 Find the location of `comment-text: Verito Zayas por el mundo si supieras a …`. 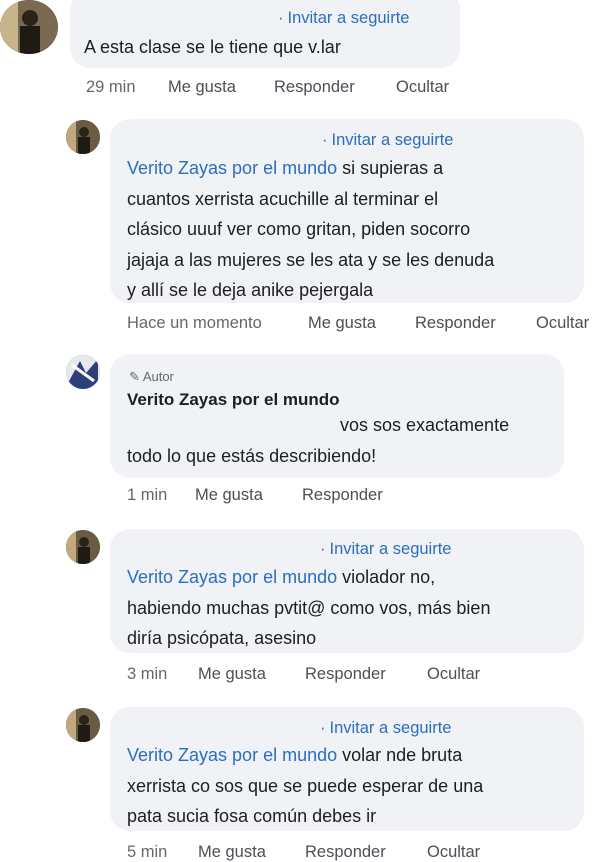

comment-text: Verito Zayas por el mundo si supieras a … is located at coordinates (311, 229).